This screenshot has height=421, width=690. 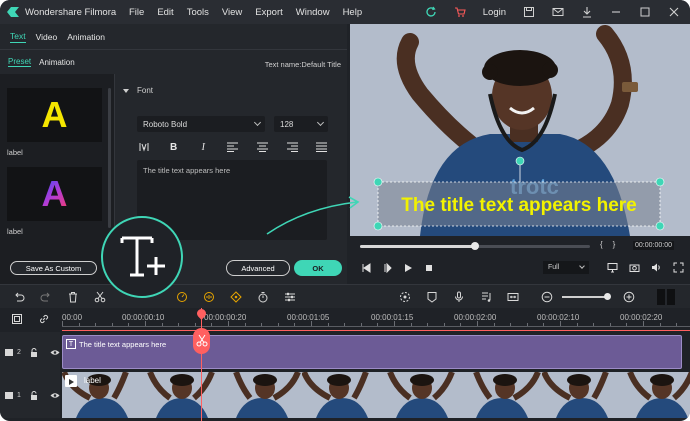 I want to click on title-clip: T The title text appears here, so click(x=372, y=352).